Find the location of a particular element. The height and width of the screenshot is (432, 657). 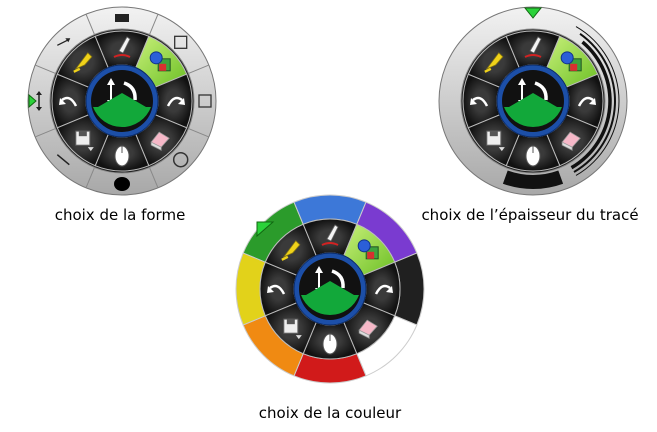

caption-shape: choix de la forme is located at coordinates (120, 215).